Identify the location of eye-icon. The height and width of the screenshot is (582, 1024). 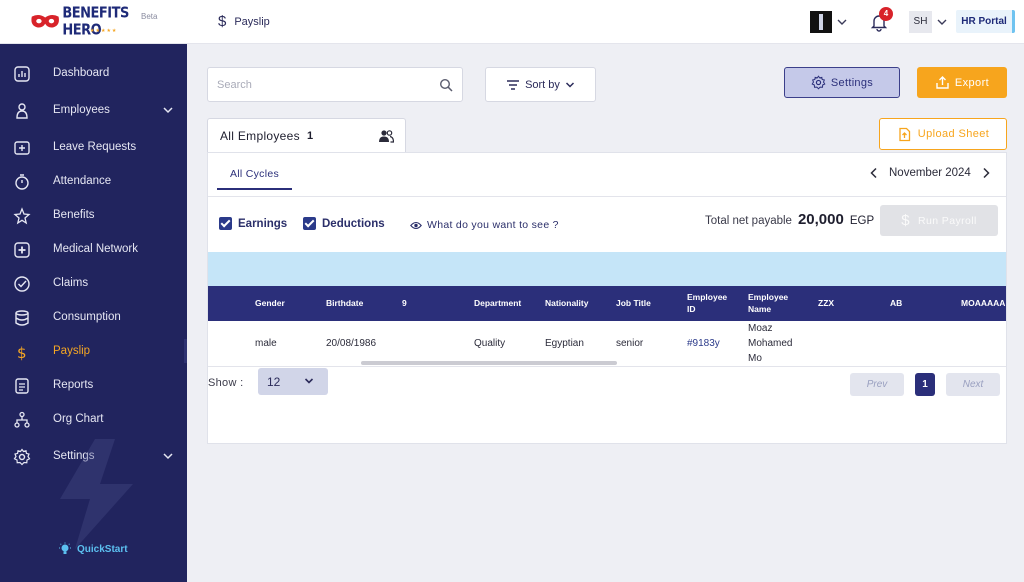
(416, 225).